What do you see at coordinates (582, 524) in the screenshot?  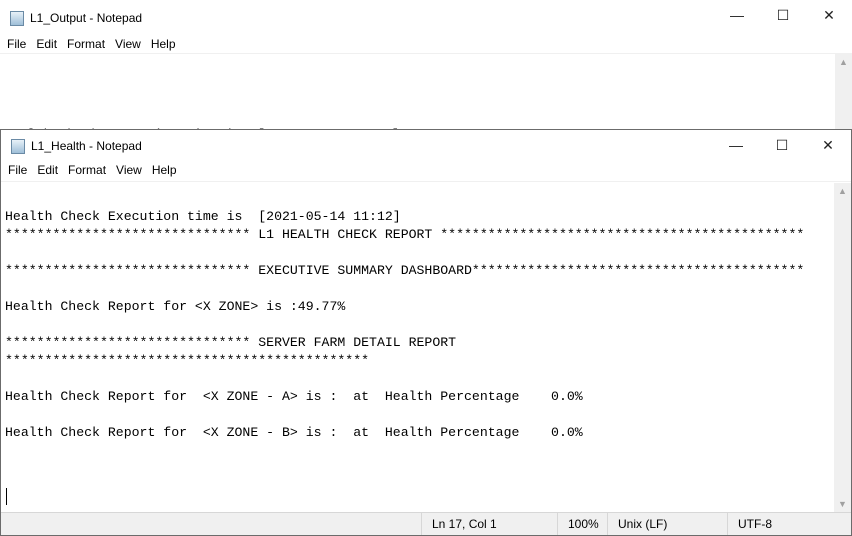 I see `zoom-level: 100%` at bounding box center [582, 524].